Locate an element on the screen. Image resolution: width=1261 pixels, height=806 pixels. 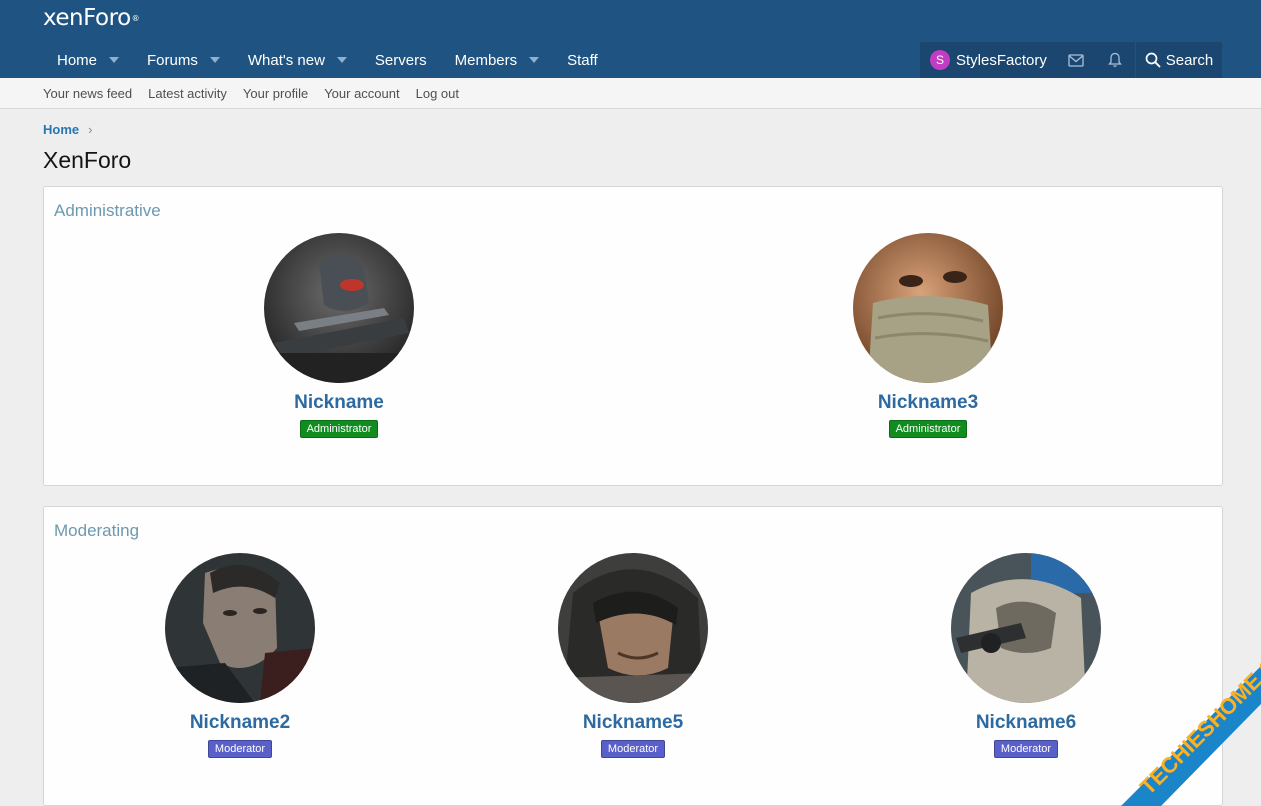
member-name: Nickname5 is located at coordinates (633, 723).